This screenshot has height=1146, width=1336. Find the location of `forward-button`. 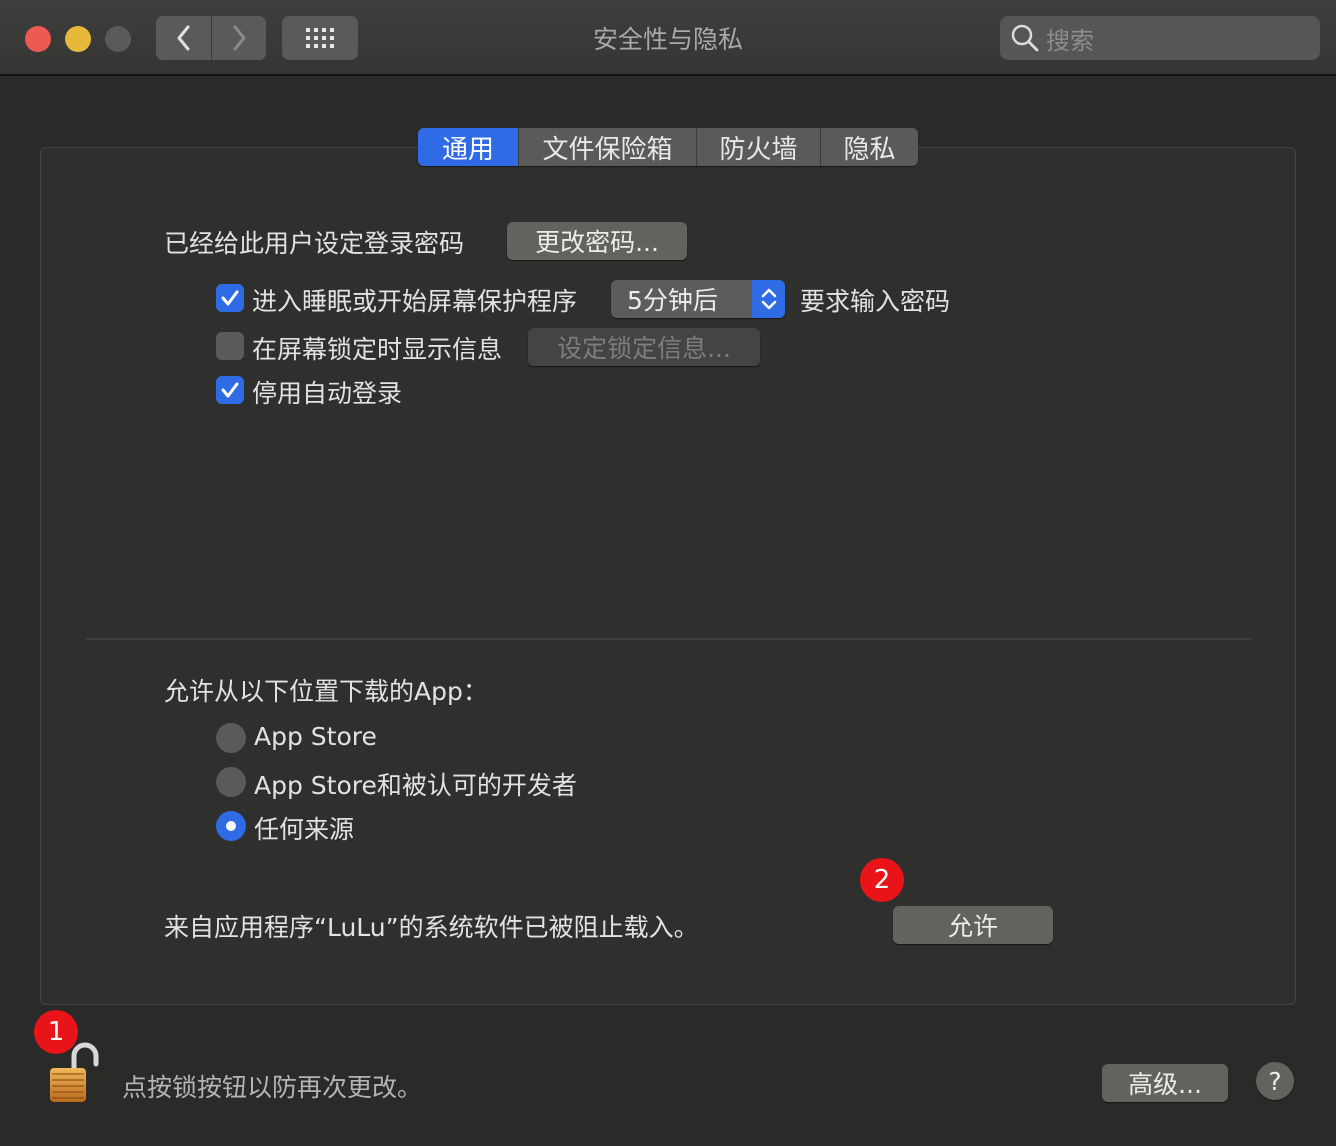

forward-button is located at coordinates (238, 38).